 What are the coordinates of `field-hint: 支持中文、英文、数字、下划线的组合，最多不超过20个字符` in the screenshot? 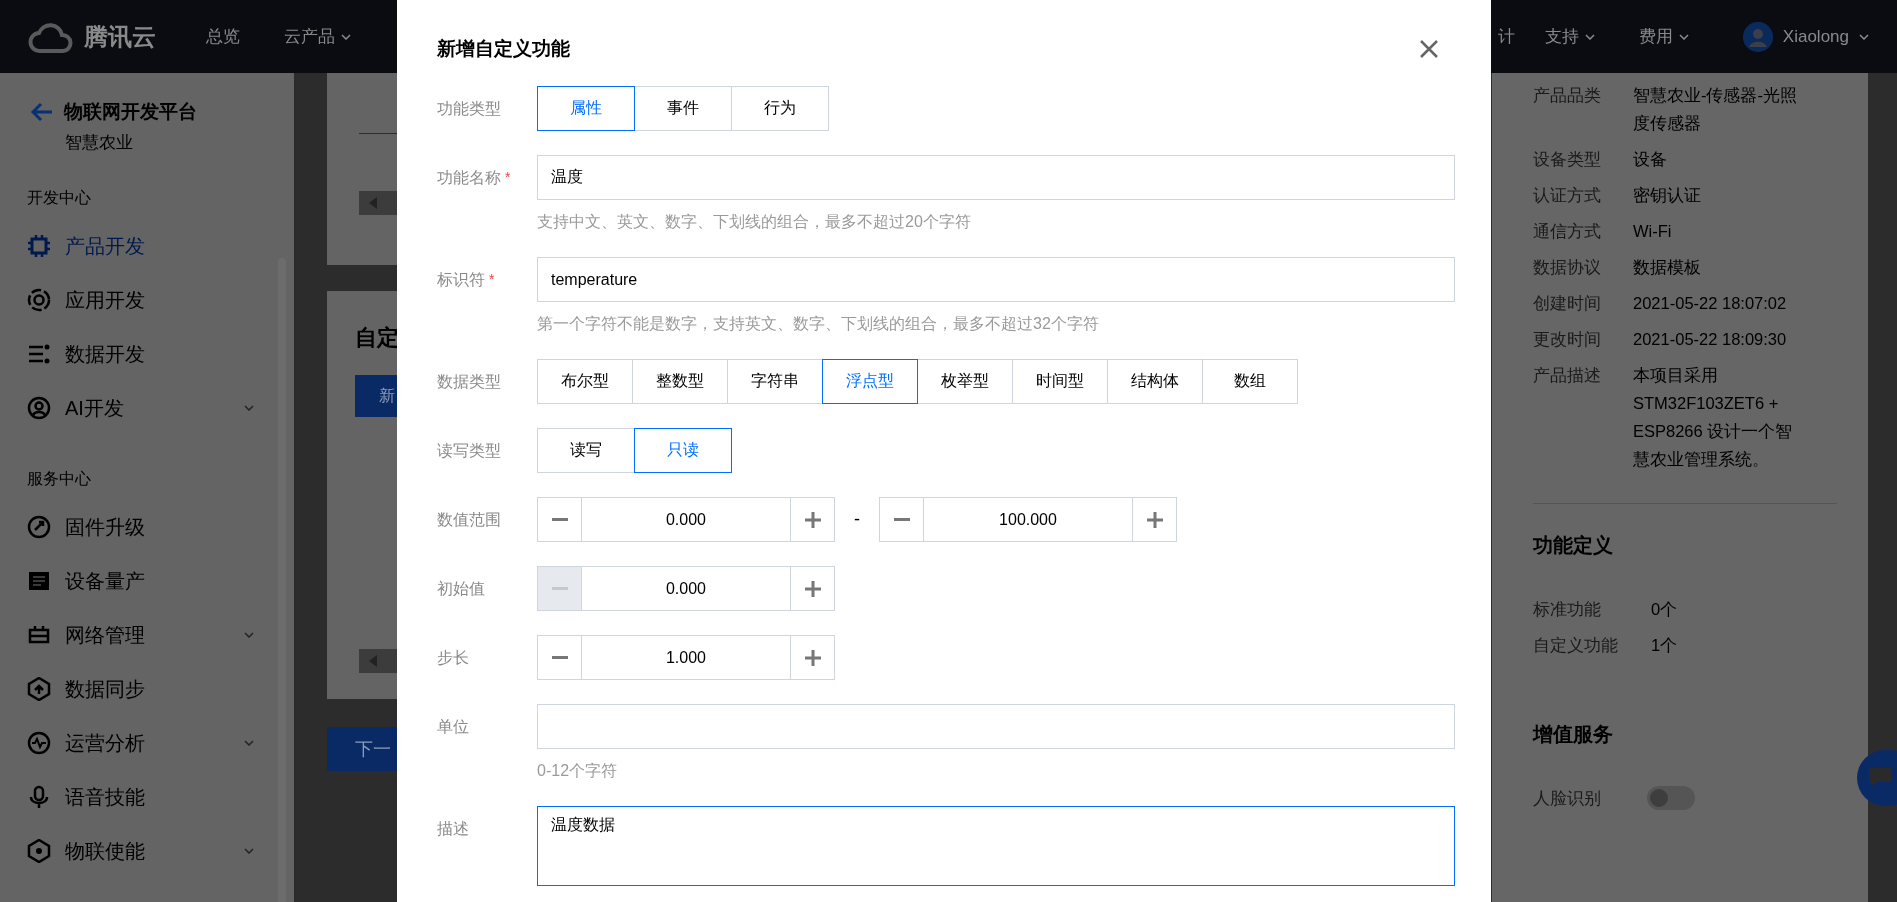 It's located at (754, 222).